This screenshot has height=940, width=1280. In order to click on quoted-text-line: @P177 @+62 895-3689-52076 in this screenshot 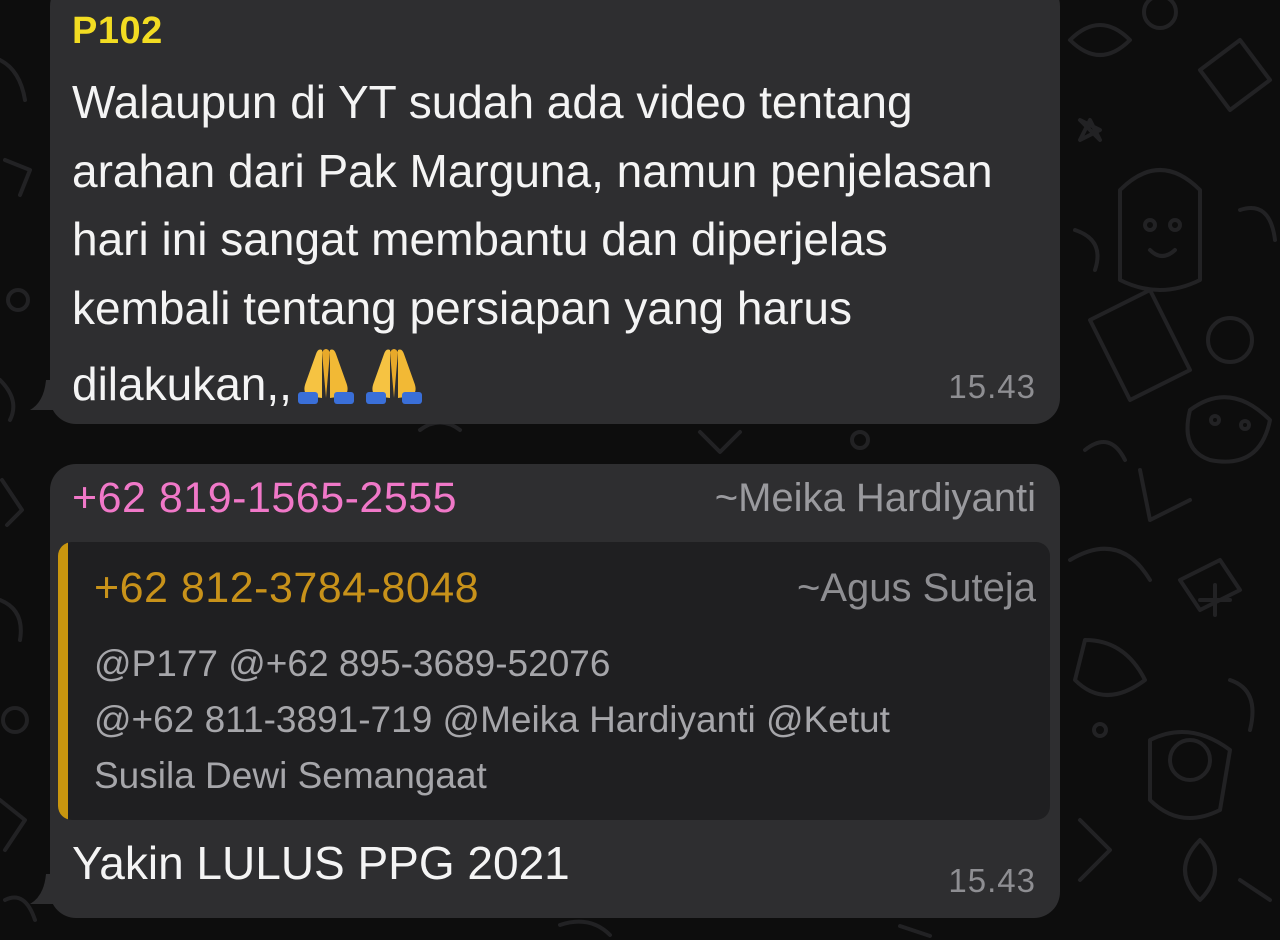, I will do `click(352, 663)`.